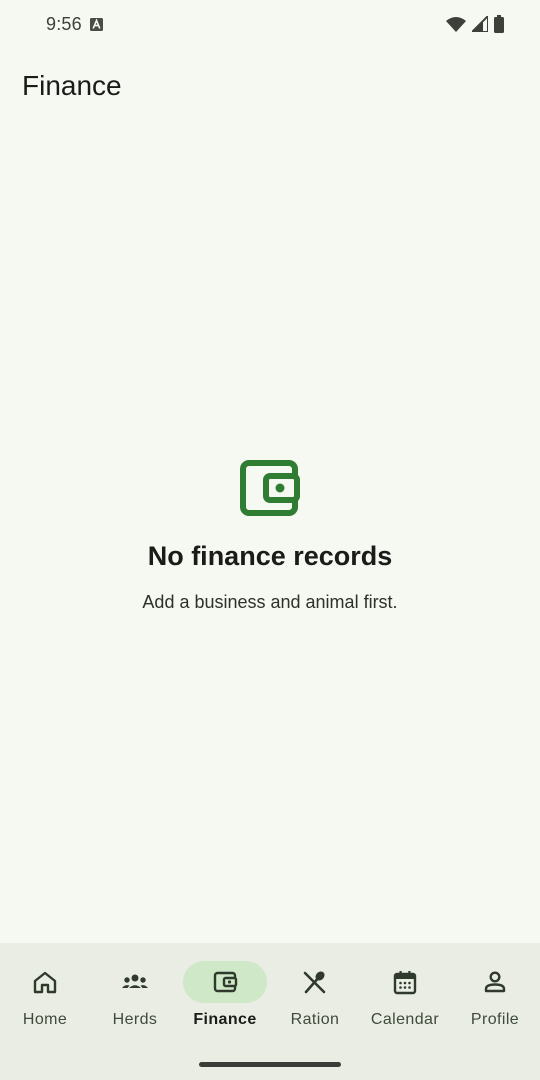 The image size is (540, 1080). What do you see at coordinates (270, 1064) in the screenshot?
I see `gesture-handle` at bounding box center [270, 1064].